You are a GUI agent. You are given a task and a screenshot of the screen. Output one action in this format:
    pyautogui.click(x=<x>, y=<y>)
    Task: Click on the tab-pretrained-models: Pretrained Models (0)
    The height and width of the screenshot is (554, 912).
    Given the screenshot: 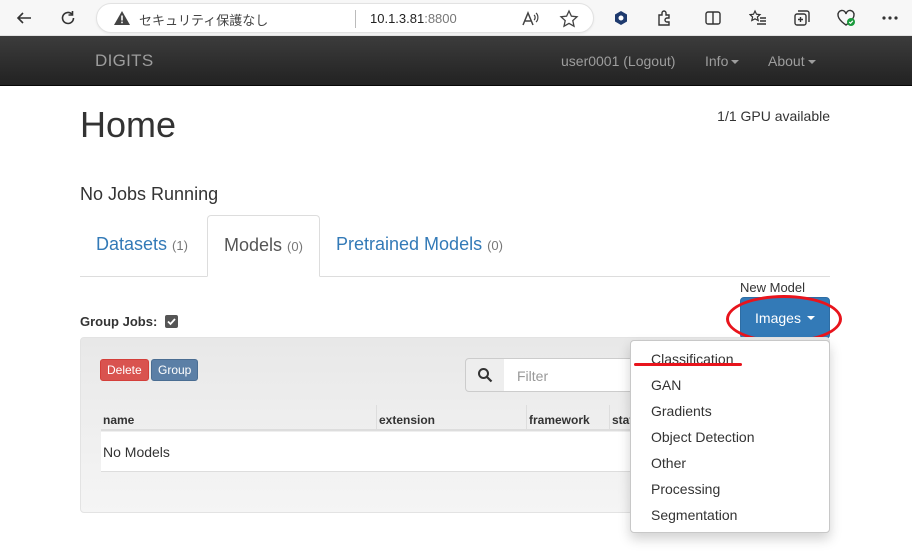 What is the action you would take?
    pyautogui.click(x=419, y=246)
    